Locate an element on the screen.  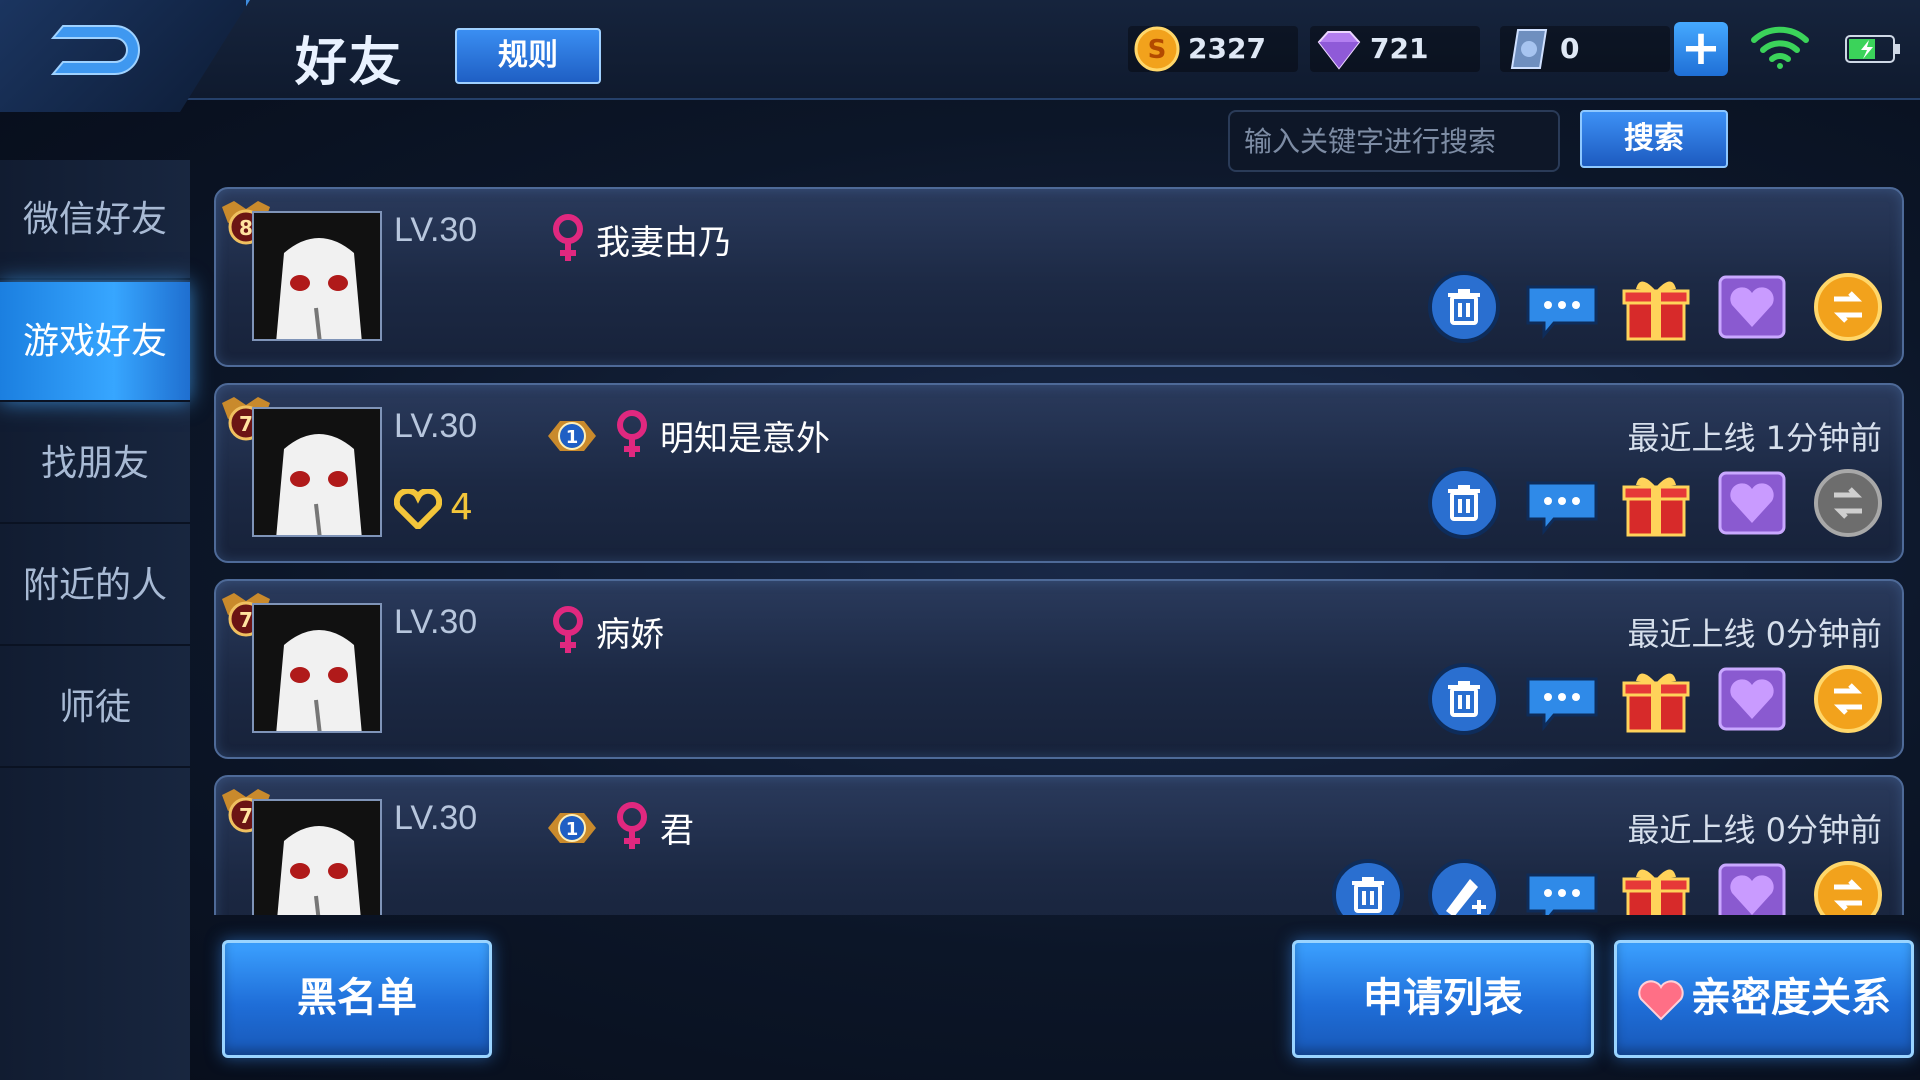
diamond-icon is located at coordinates (1339, 50).